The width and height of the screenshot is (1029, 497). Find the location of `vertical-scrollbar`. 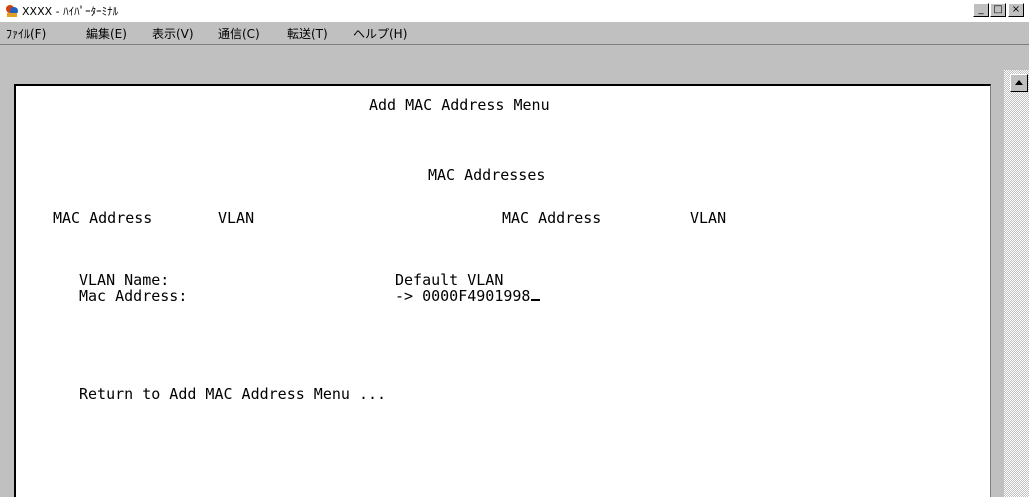

vertical-scrollbar is located at coordinates (1016, 283).